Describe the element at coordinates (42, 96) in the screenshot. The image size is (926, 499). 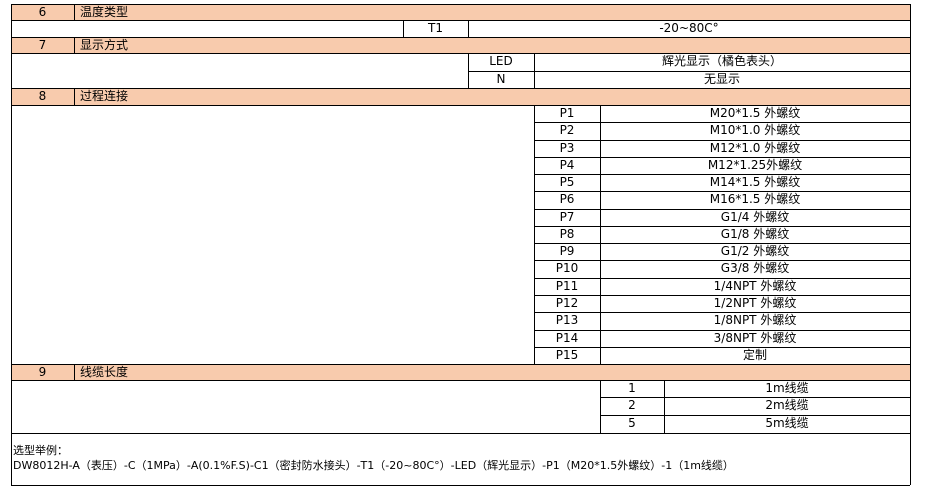
I see `section-8-number: 8` at that location.